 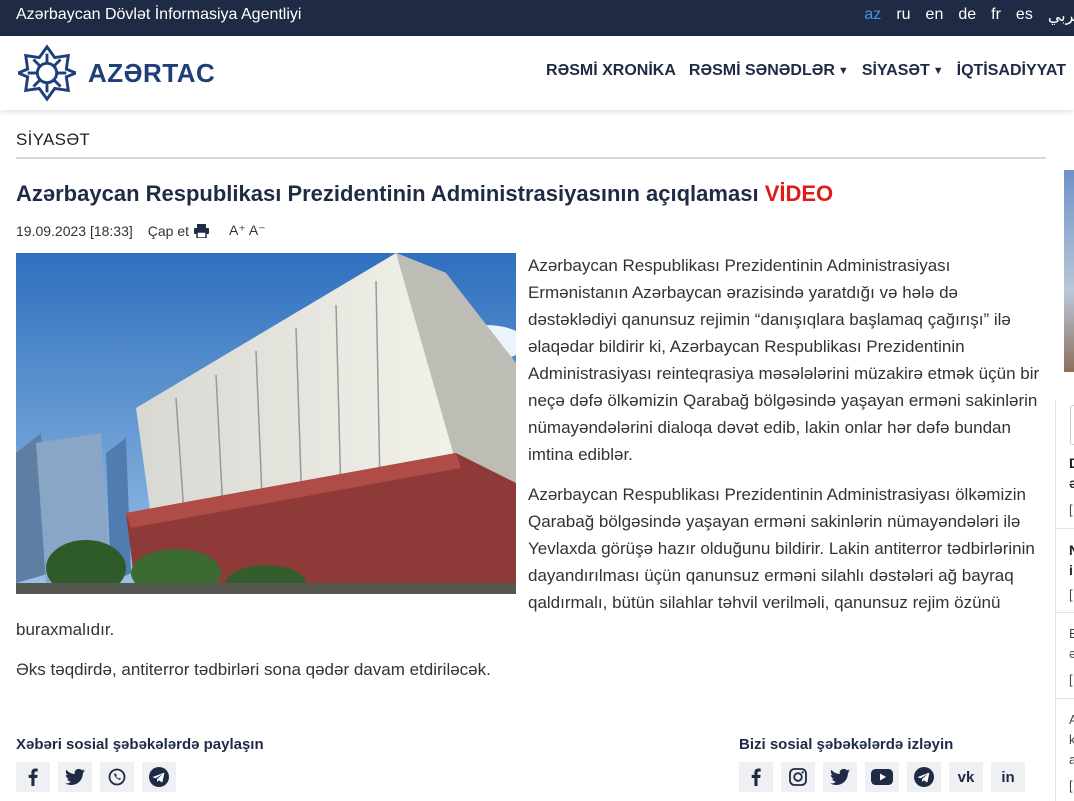 What do you see at coordinates (1071, 550) in the screenshot?
I see `sidebar-news-title: N` at bounding box center [1071, 550].